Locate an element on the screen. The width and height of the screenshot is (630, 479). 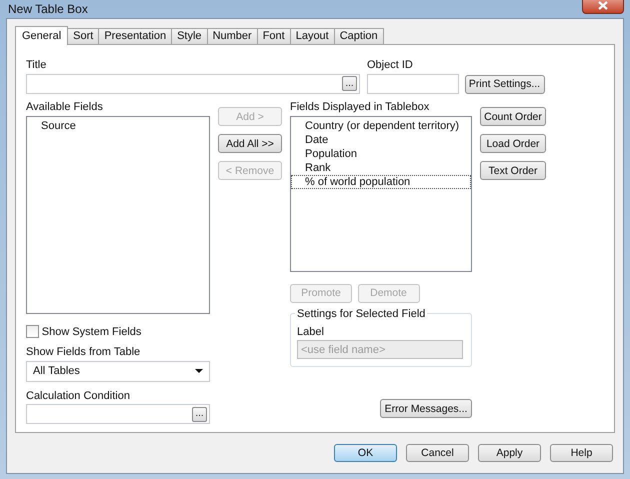
tab: Presentation is located at coordinates (135, 36).